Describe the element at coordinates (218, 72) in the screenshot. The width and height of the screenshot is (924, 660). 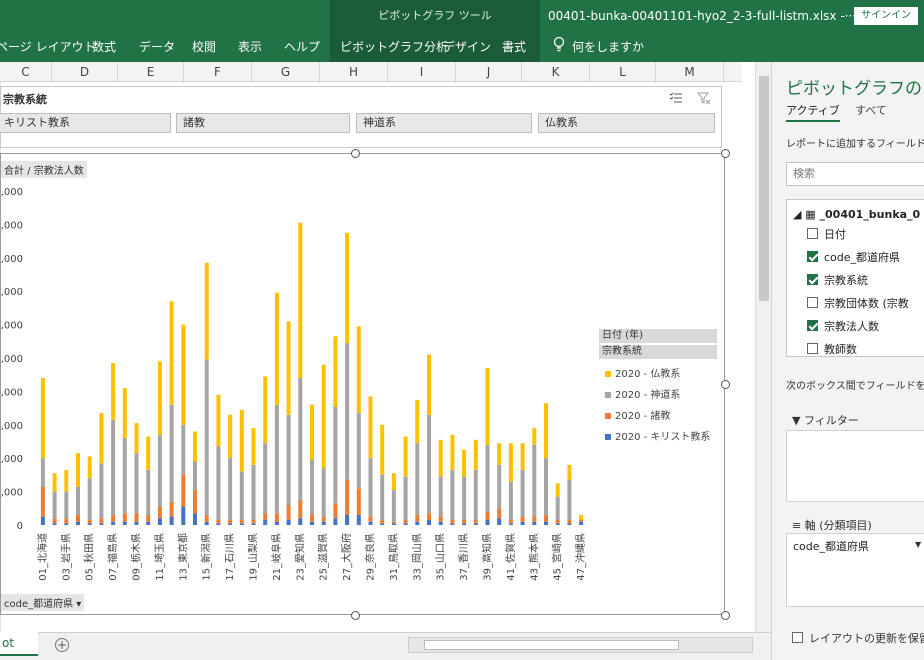
I see `col-header-f: F` at that location.